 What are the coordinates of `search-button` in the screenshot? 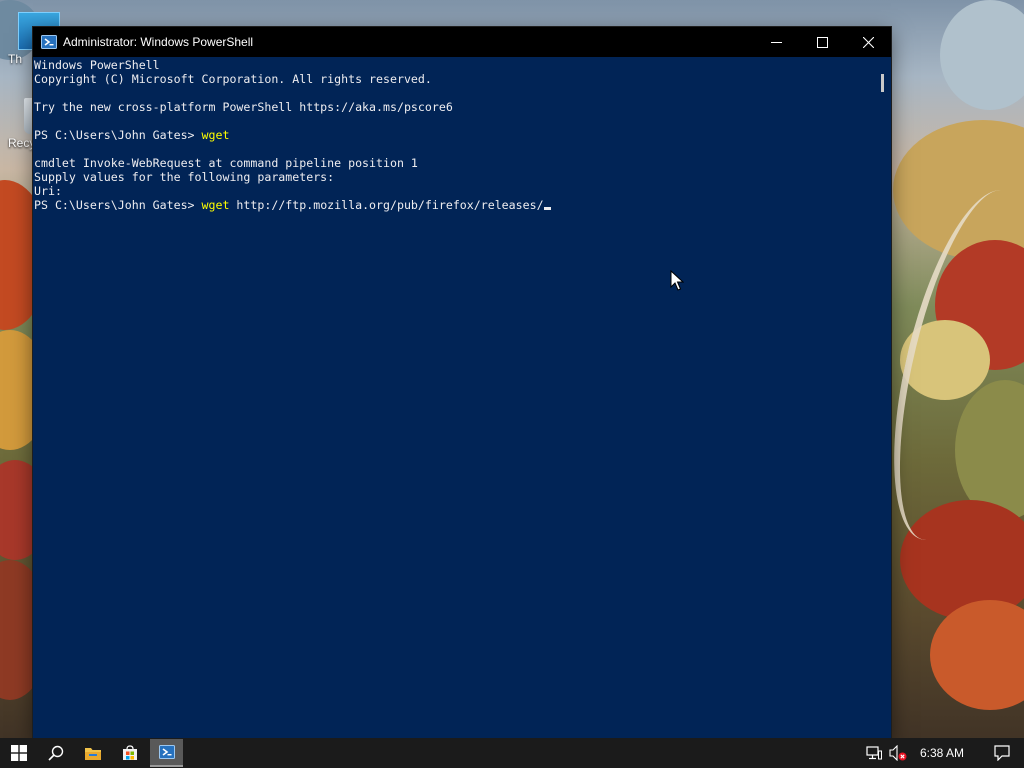 It's located at (55, 753).